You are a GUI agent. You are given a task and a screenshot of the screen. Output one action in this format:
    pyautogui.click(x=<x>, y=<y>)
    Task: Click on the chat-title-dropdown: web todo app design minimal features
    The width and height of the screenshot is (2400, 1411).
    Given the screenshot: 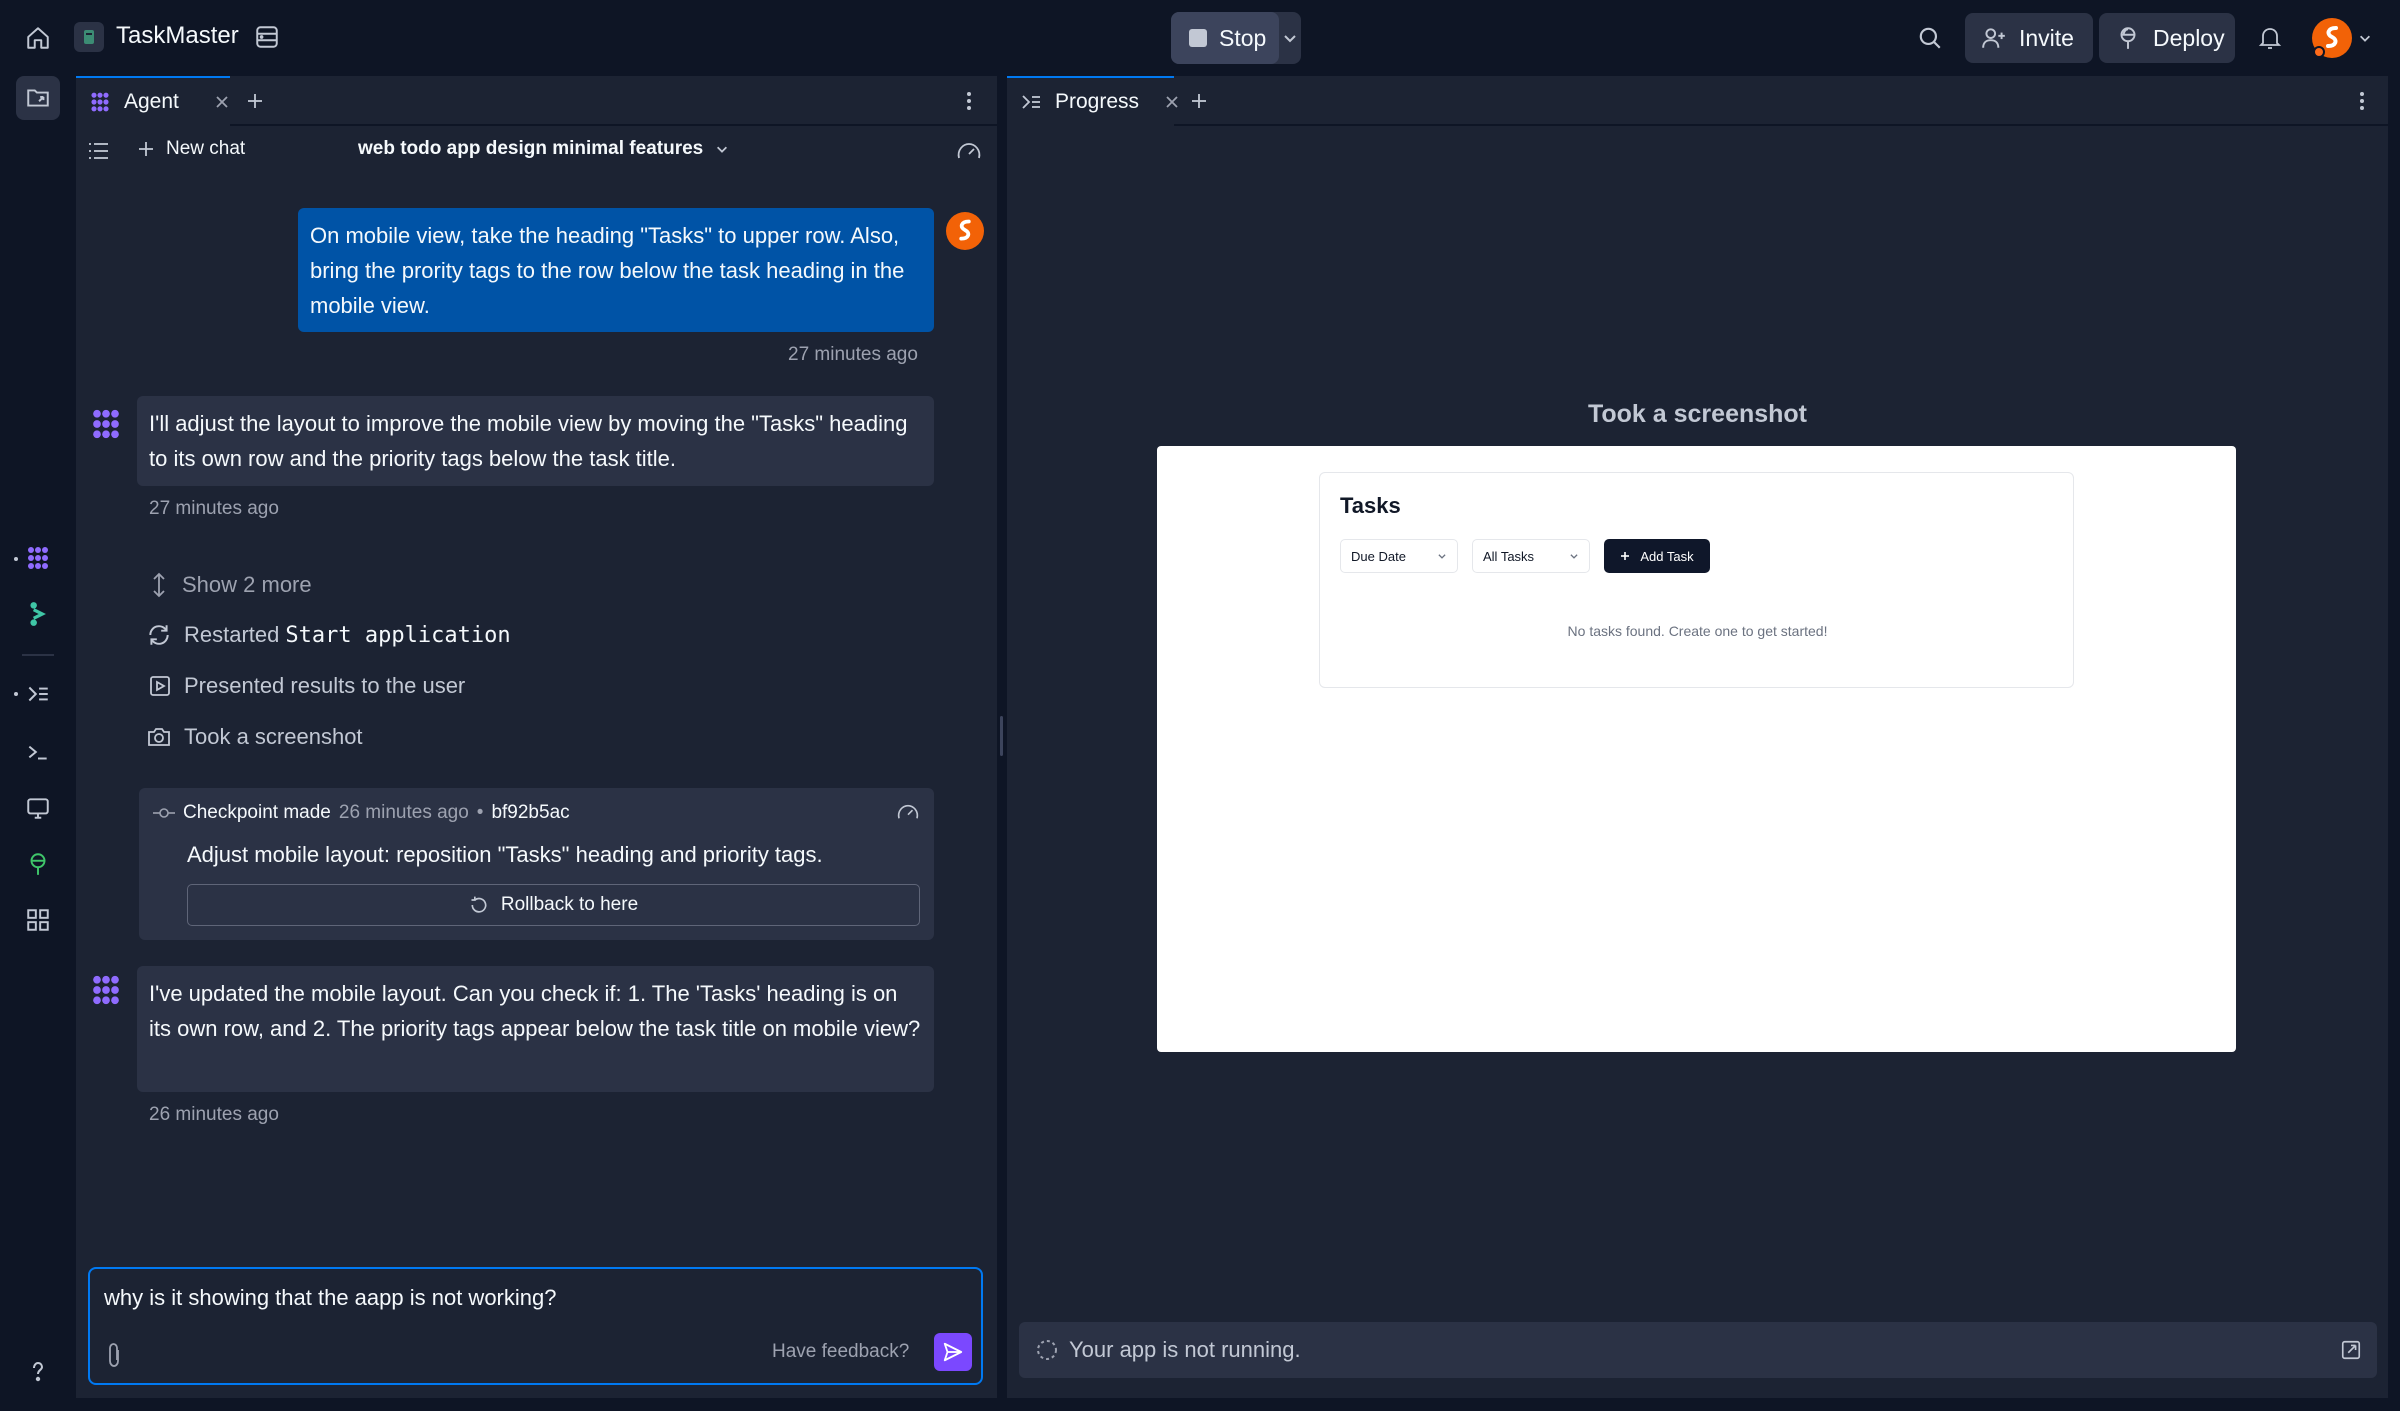 What is the action you would take?
    pyautogui.click(x=543, y=149)
    